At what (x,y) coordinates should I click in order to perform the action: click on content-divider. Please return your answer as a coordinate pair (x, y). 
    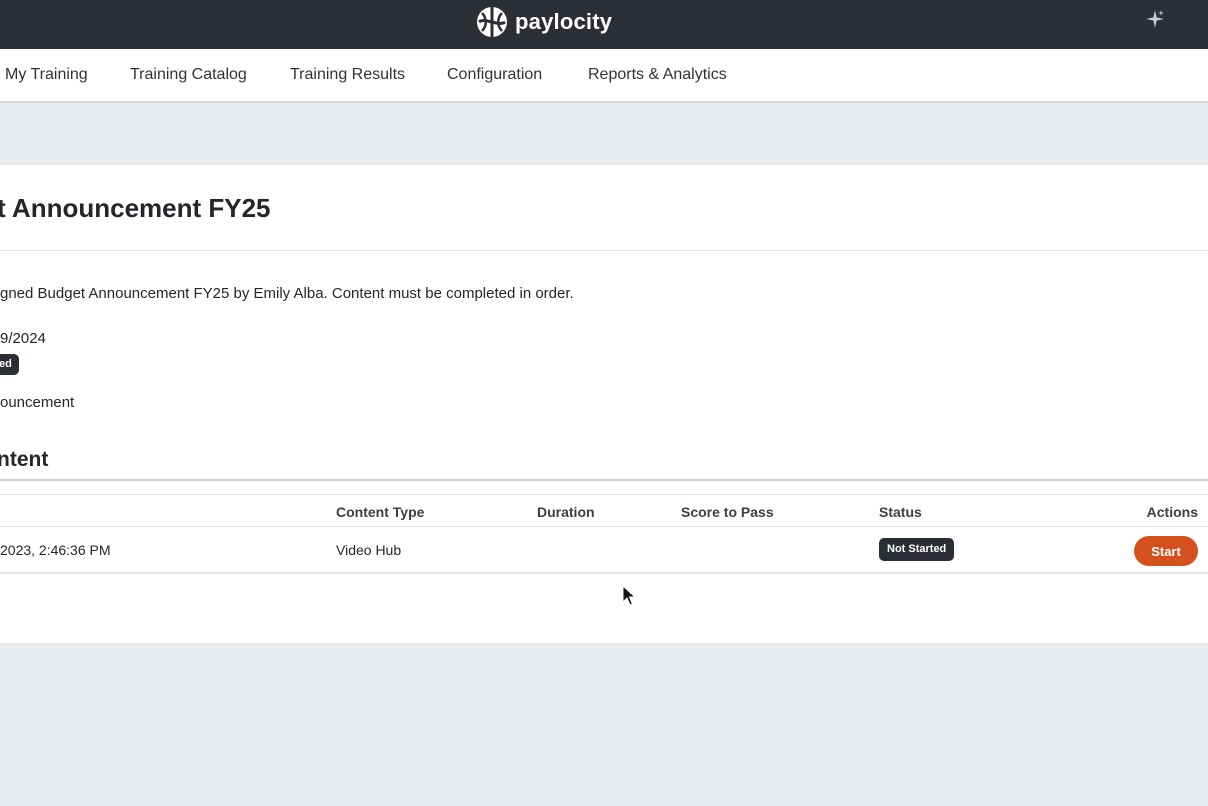
    Looking at the image, I should click on (604, 480).